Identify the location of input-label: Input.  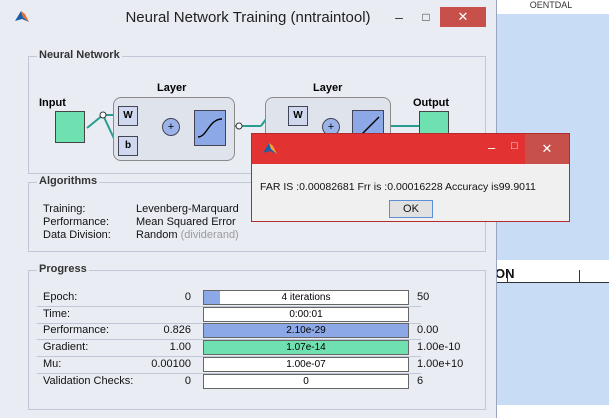
(52, 103).